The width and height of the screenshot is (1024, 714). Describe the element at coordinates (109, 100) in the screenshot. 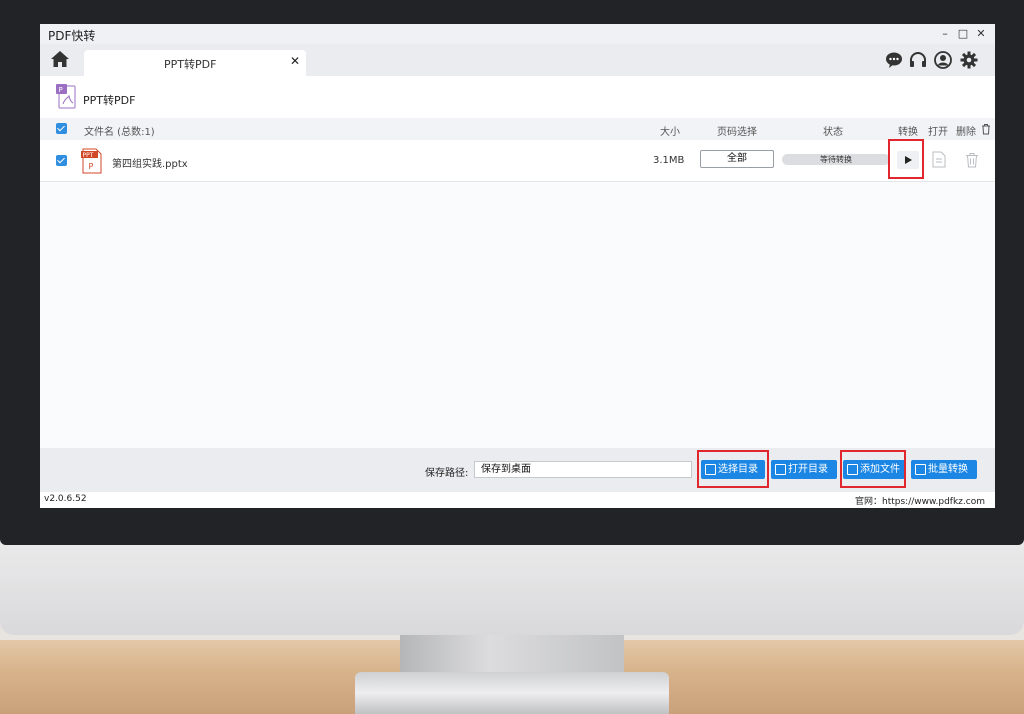

I see `tool-title: PPT转PDF` at that location.